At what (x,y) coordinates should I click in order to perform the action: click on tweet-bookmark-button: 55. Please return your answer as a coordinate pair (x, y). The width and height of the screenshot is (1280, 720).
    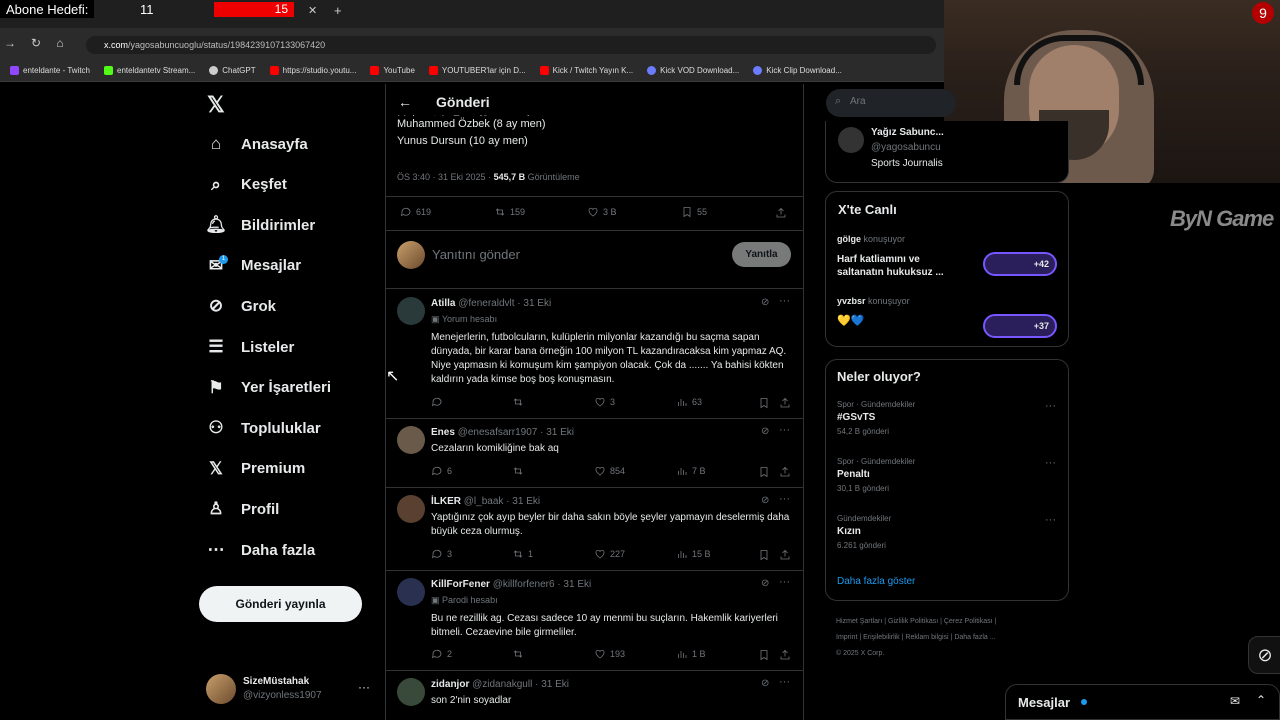
    Looking at the image, I should click on (694, 212).